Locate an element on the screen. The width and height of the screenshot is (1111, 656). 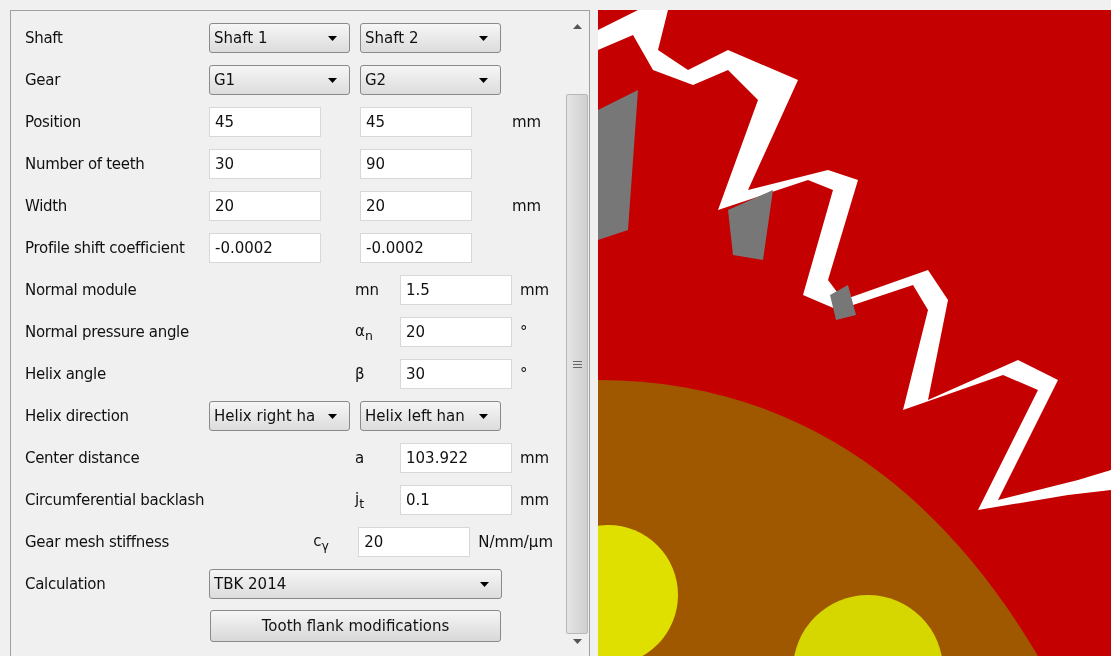
field-label: Shaft is located at coordinates (44, 38).